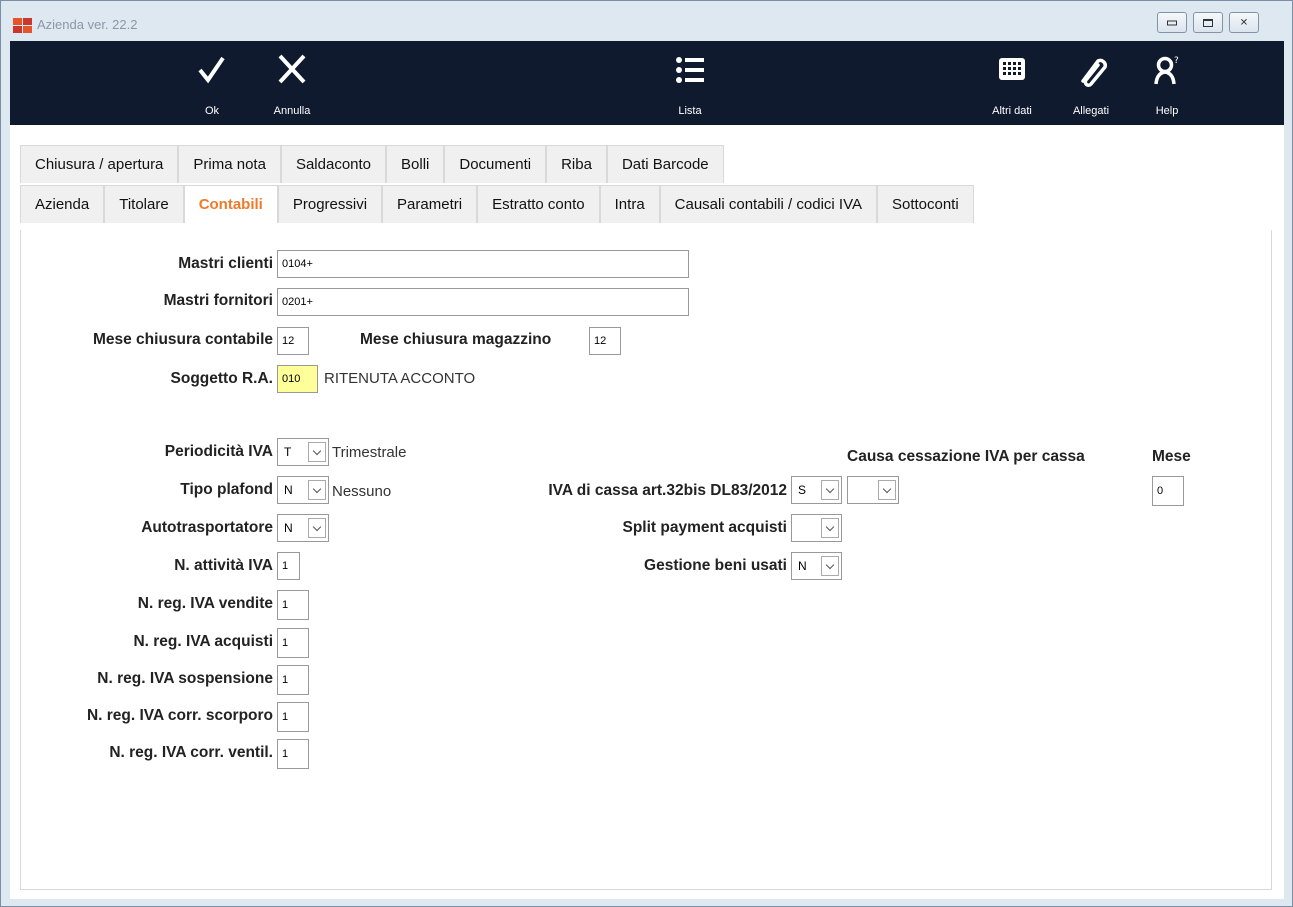 The width and height of the screenshot is (1293, 907). Describe the element at coordinates (23, 26) in the screenshot. I see `app-logo-icon` at that location.